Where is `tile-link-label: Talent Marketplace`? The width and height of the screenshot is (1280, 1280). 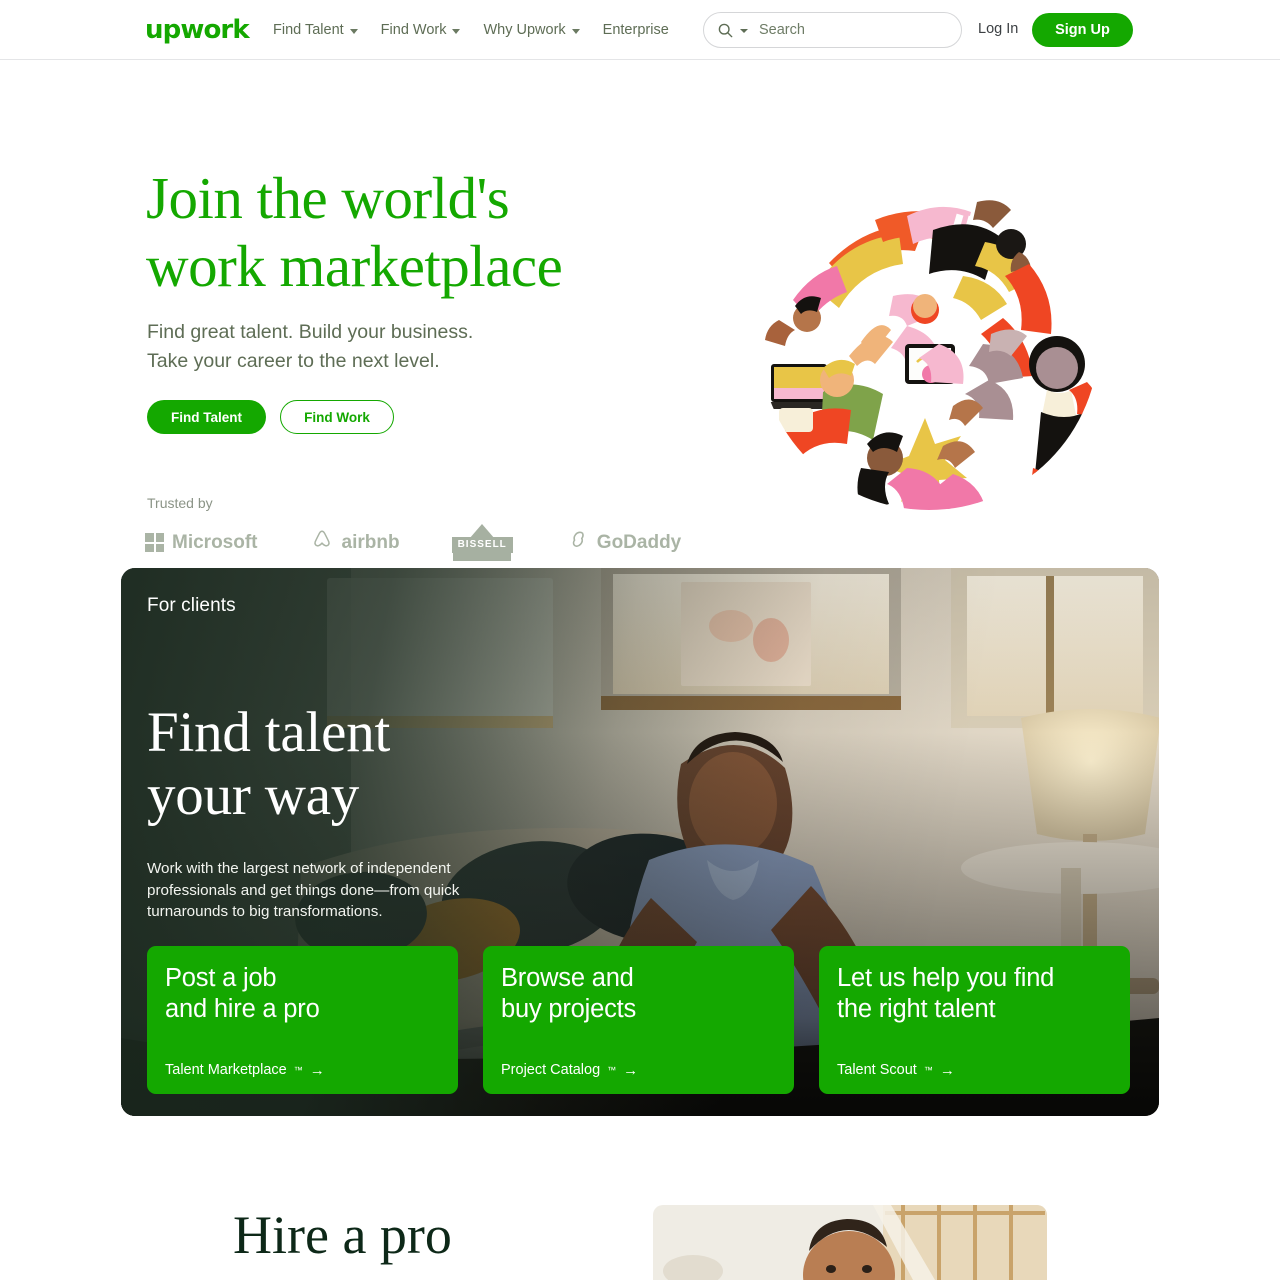 tile-link-label: Talent Marketplace is located at coordinates (226, 1070).